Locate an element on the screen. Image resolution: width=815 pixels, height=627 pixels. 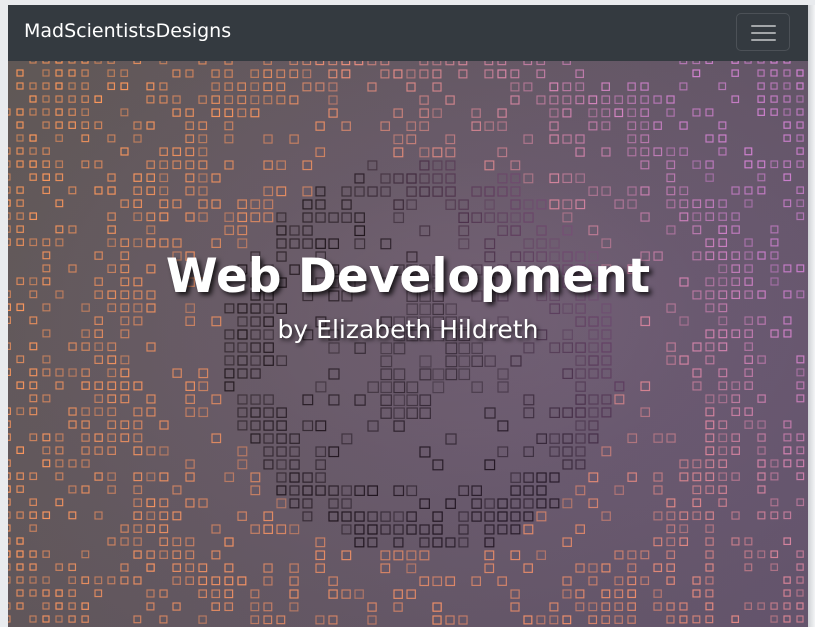
navbar-toggler-button is located at coordinates (763, 32).